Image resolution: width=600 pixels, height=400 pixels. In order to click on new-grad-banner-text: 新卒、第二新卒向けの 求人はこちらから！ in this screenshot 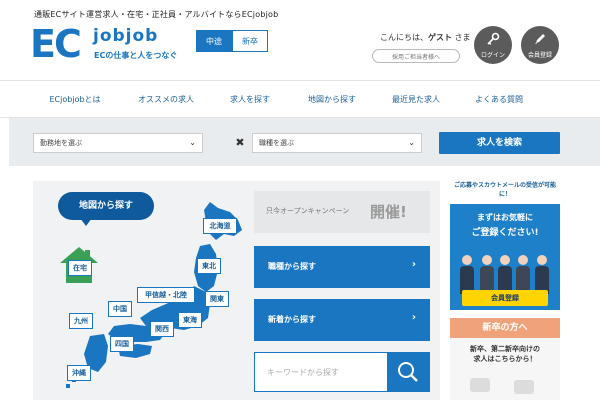, I will do `click(505, 354)`.